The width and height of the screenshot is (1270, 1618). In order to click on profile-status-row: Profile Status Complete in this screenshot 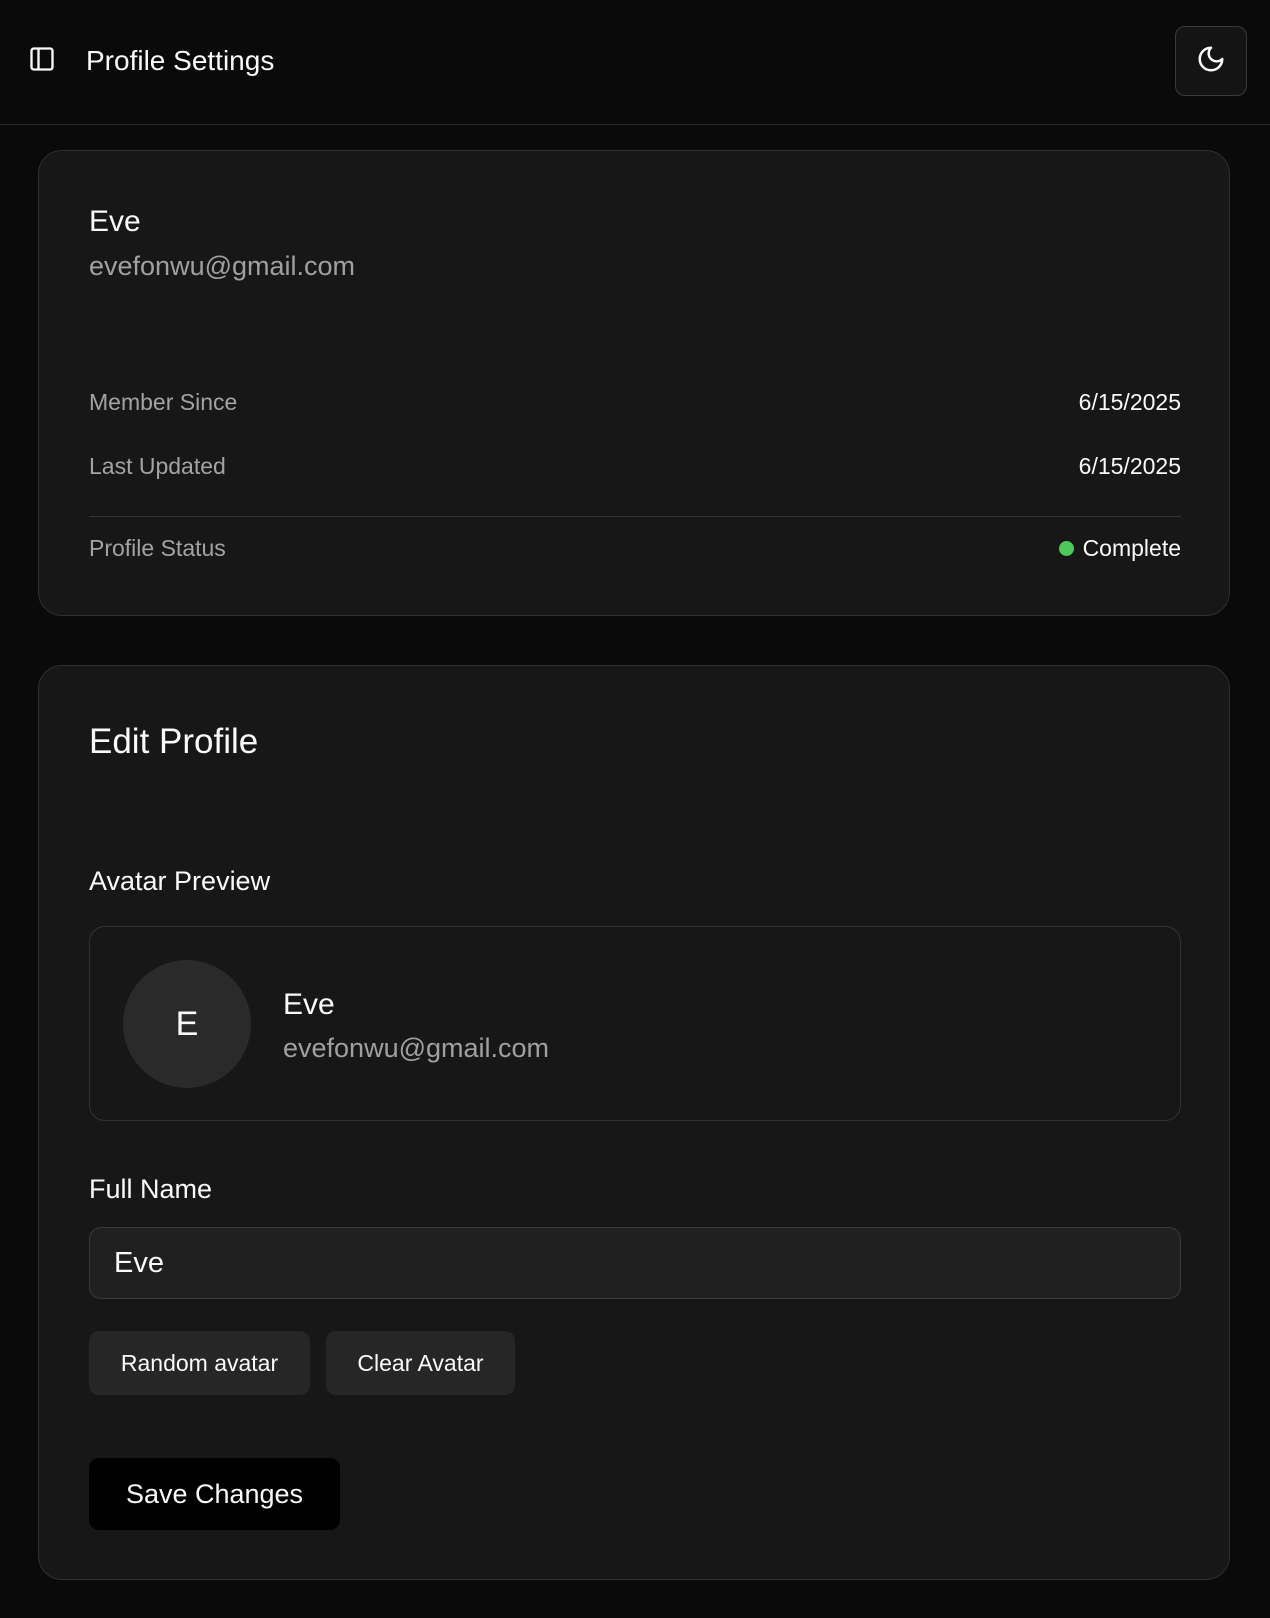, I will do `click(635, 548)`.